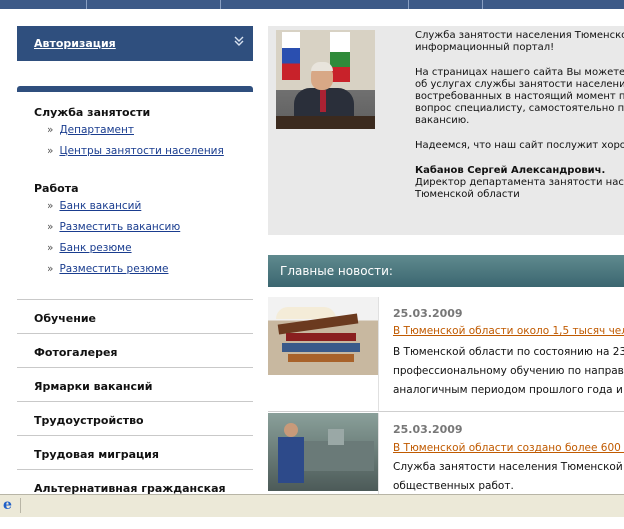 The image size is (624, 529). I want to click on welcome-line: востребованных в настоящий момент про, so click(519, 96).